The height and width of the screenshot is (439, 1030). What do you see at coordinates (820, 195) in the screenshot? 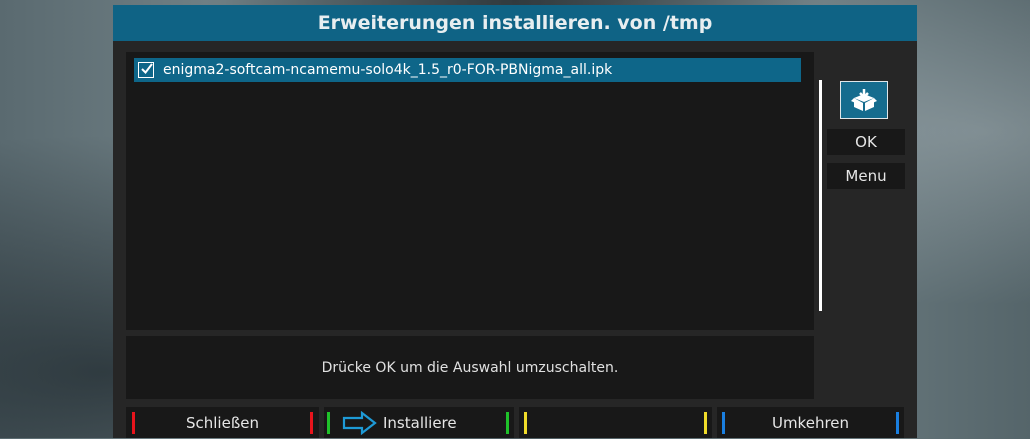
I see `scrollbar` at bounding box center [820, 195].